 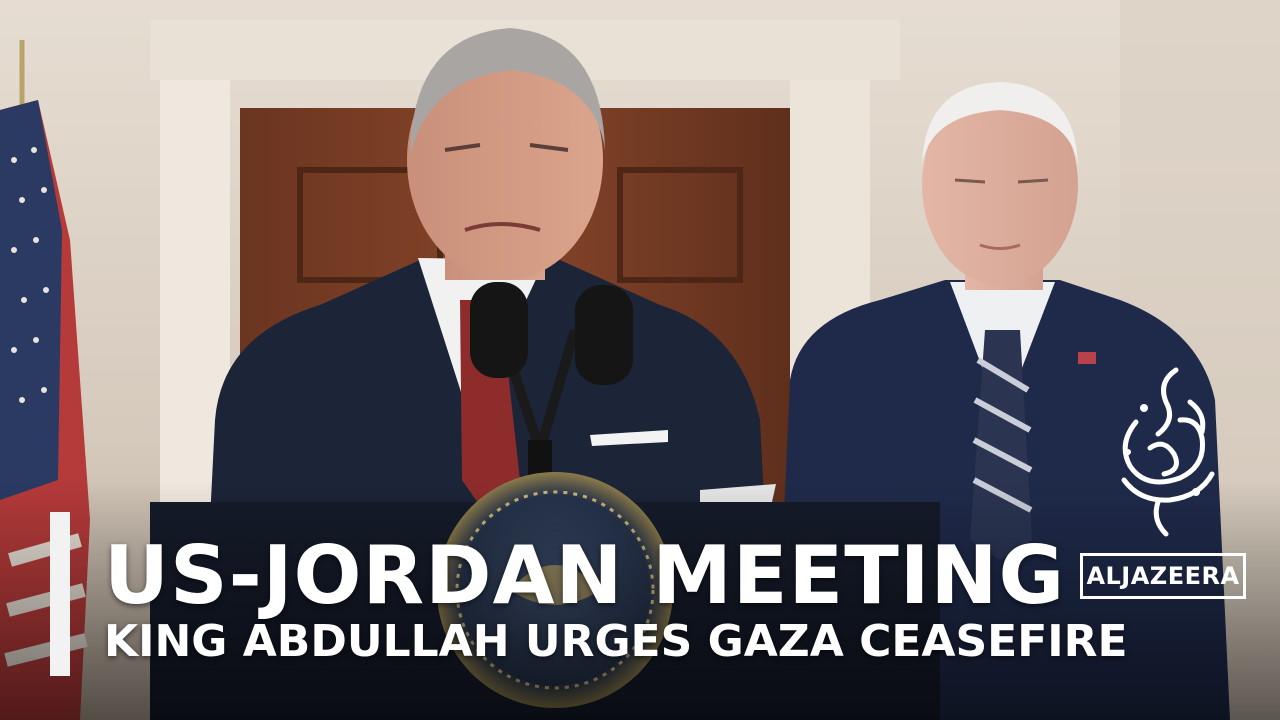 What do you see at coordinates (1168, 452) in the screenshot?
I see `al-jazeera-calligraphy-icon` at bounding box center [1168, 452].